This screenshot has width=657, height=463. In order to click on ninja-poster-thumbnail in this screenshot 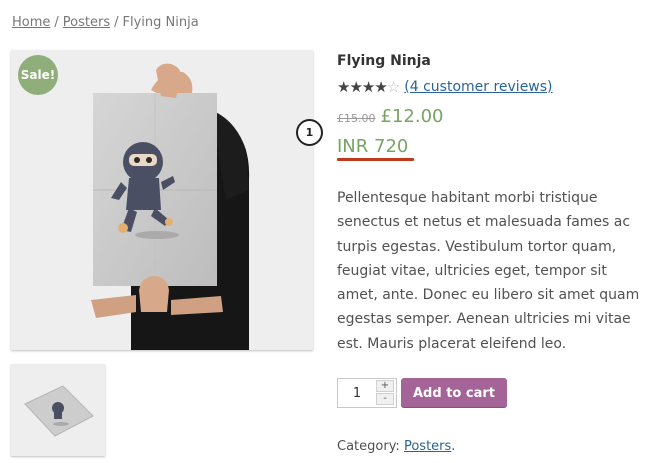, I will do `click(58, 410)`.